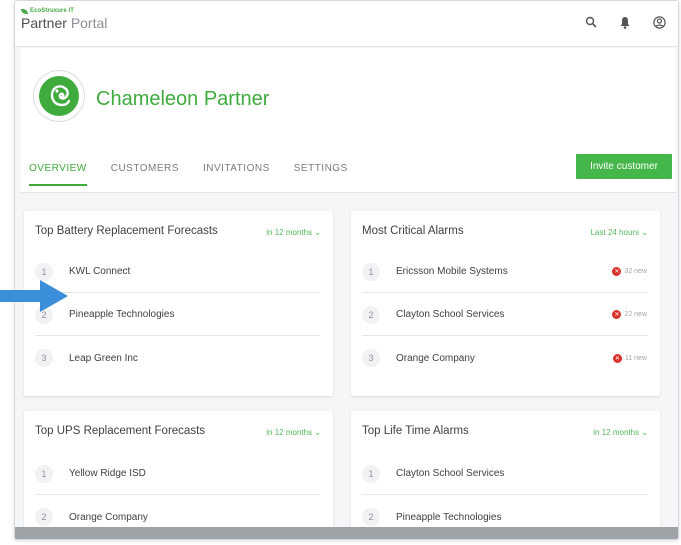  What do you see at coordinates (44, 23) in the screenshot?
I see `brand-title-primary: Partner` at bounding box center [44, 23].